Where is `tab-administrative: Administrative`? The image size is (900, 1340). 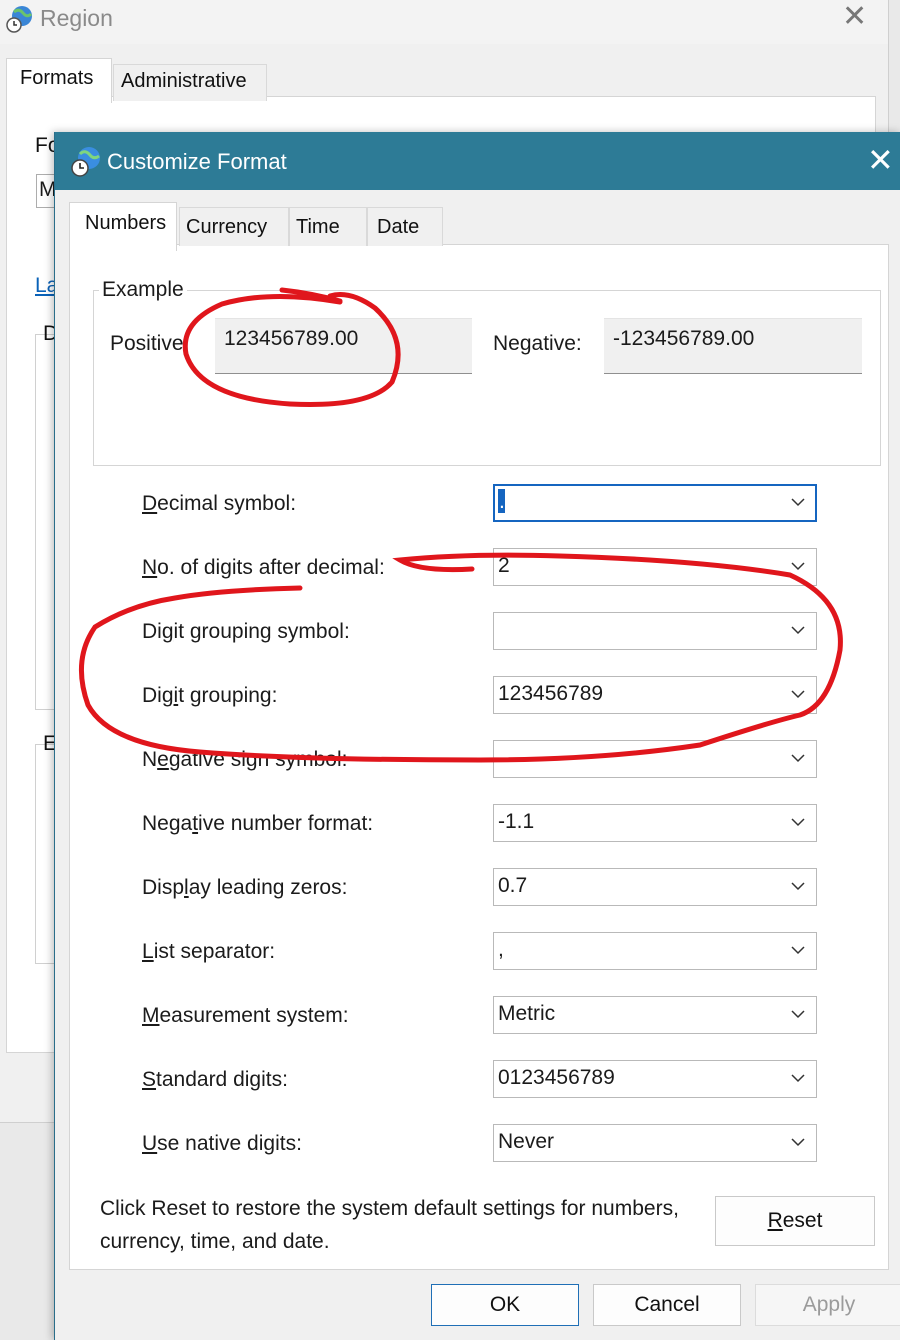 tab-administrative: Administrative is located at coordinates (190, 82).